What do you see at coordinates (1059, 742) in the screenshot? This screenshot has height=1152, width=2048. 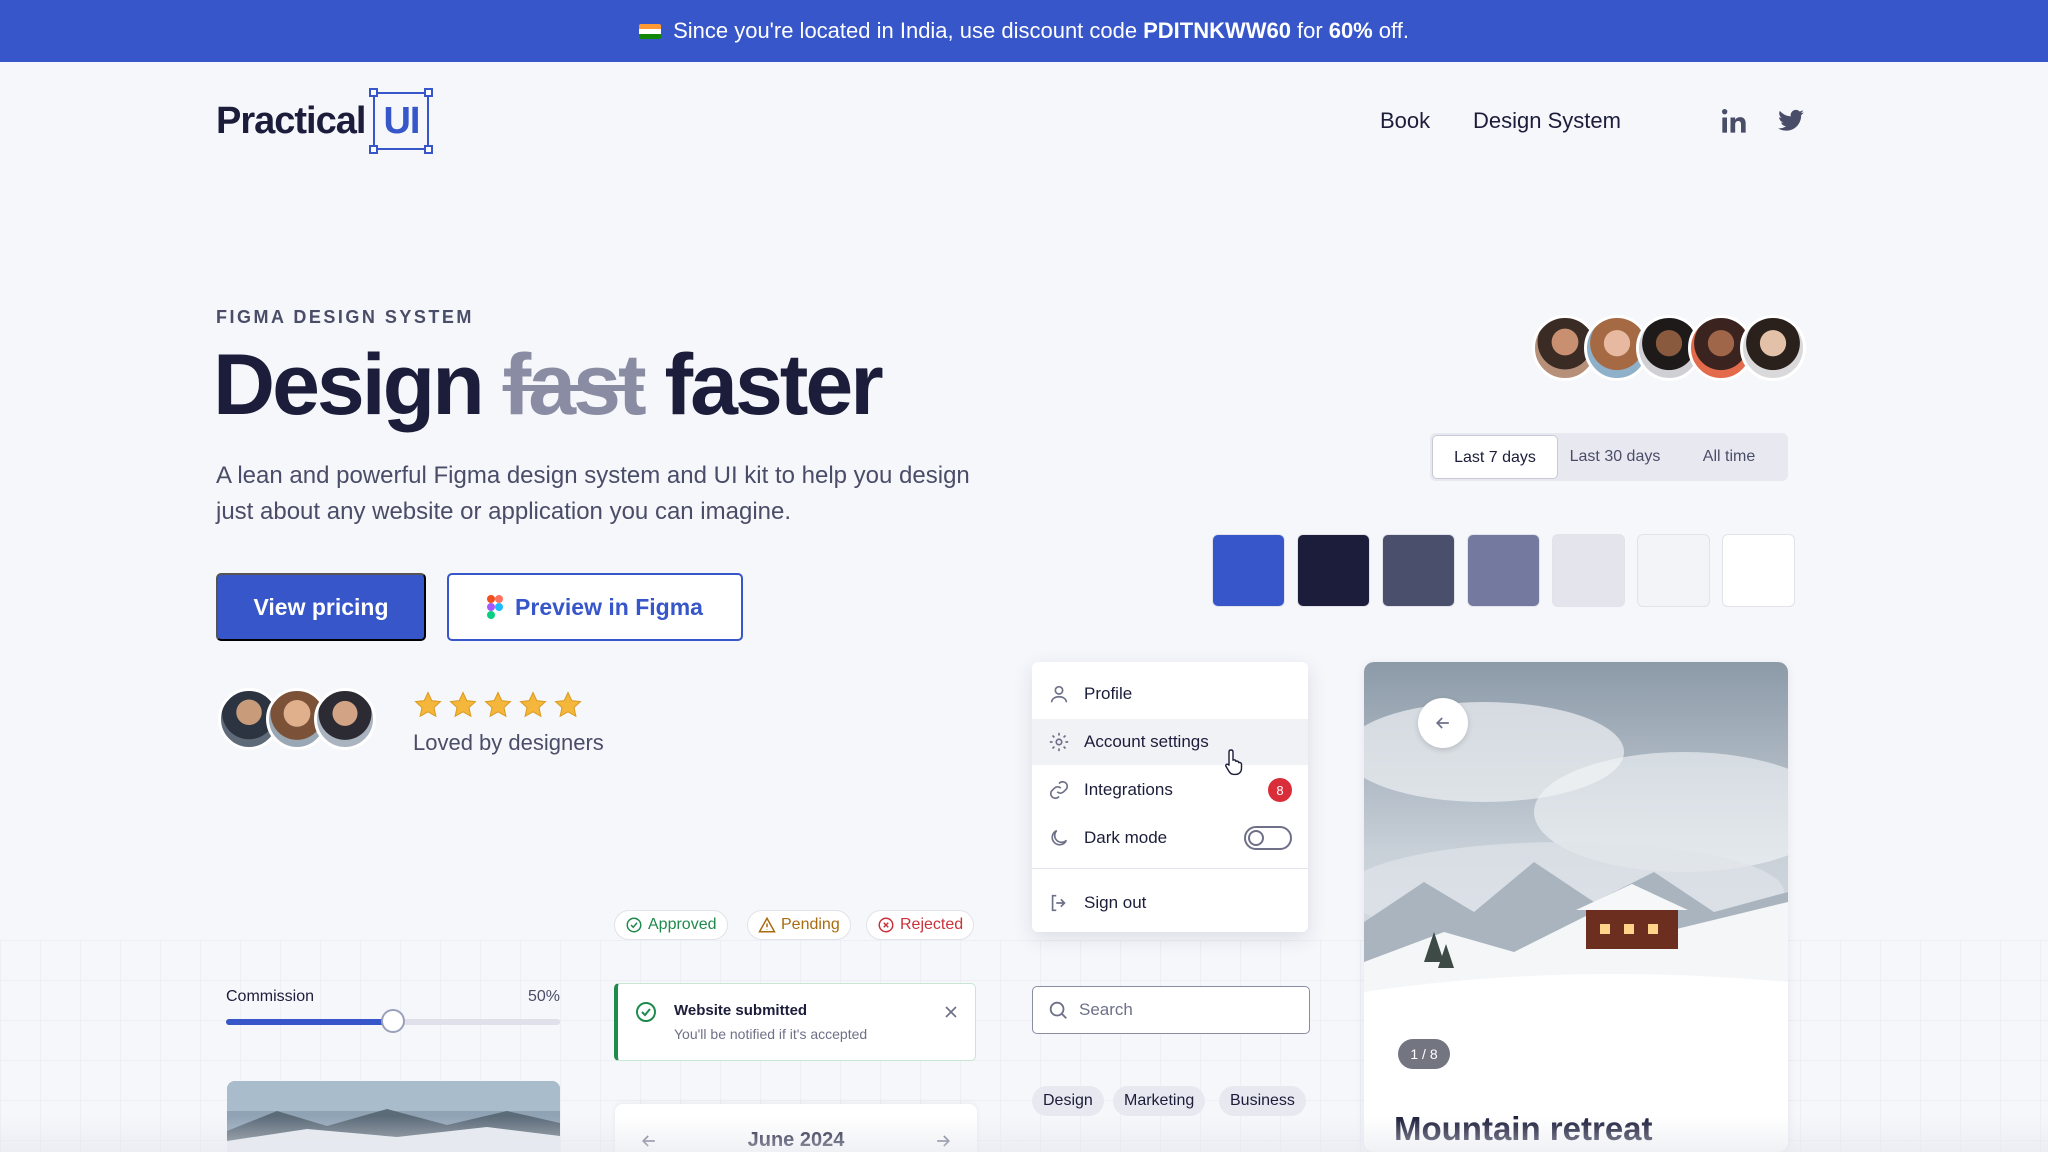 I see `gear-icon` at bounding box center [1059, 742].